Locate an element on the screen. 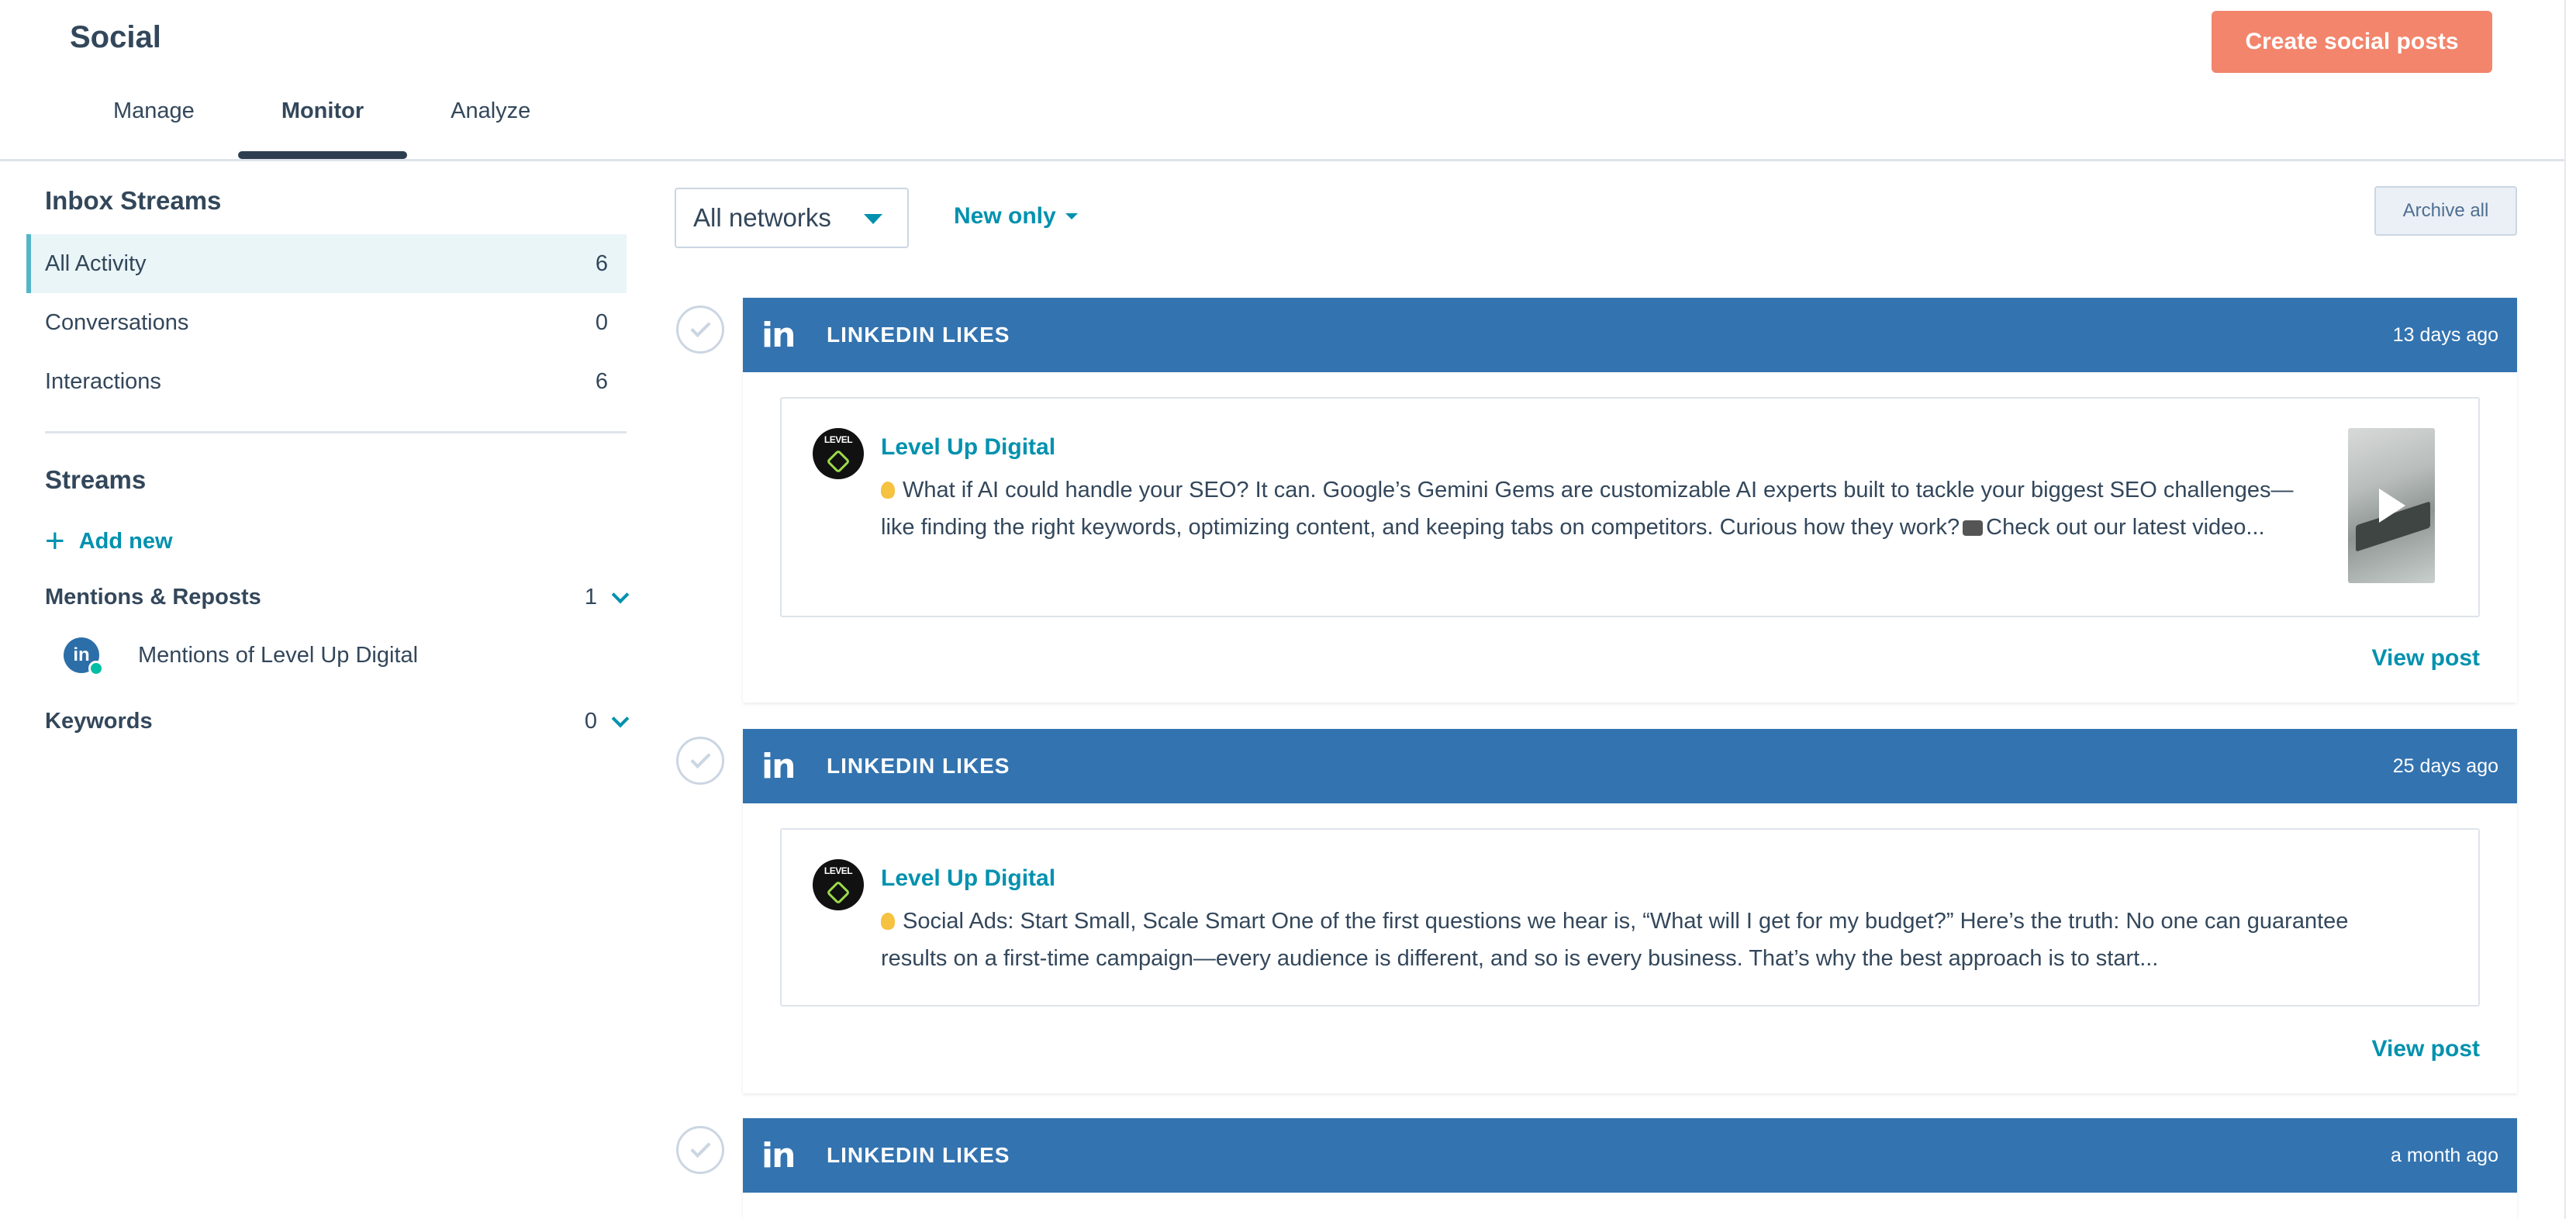 The width and height of the screenshot is (2576, 1219). add-new-stream-button: + Add new is located at coordinates (109, 541).